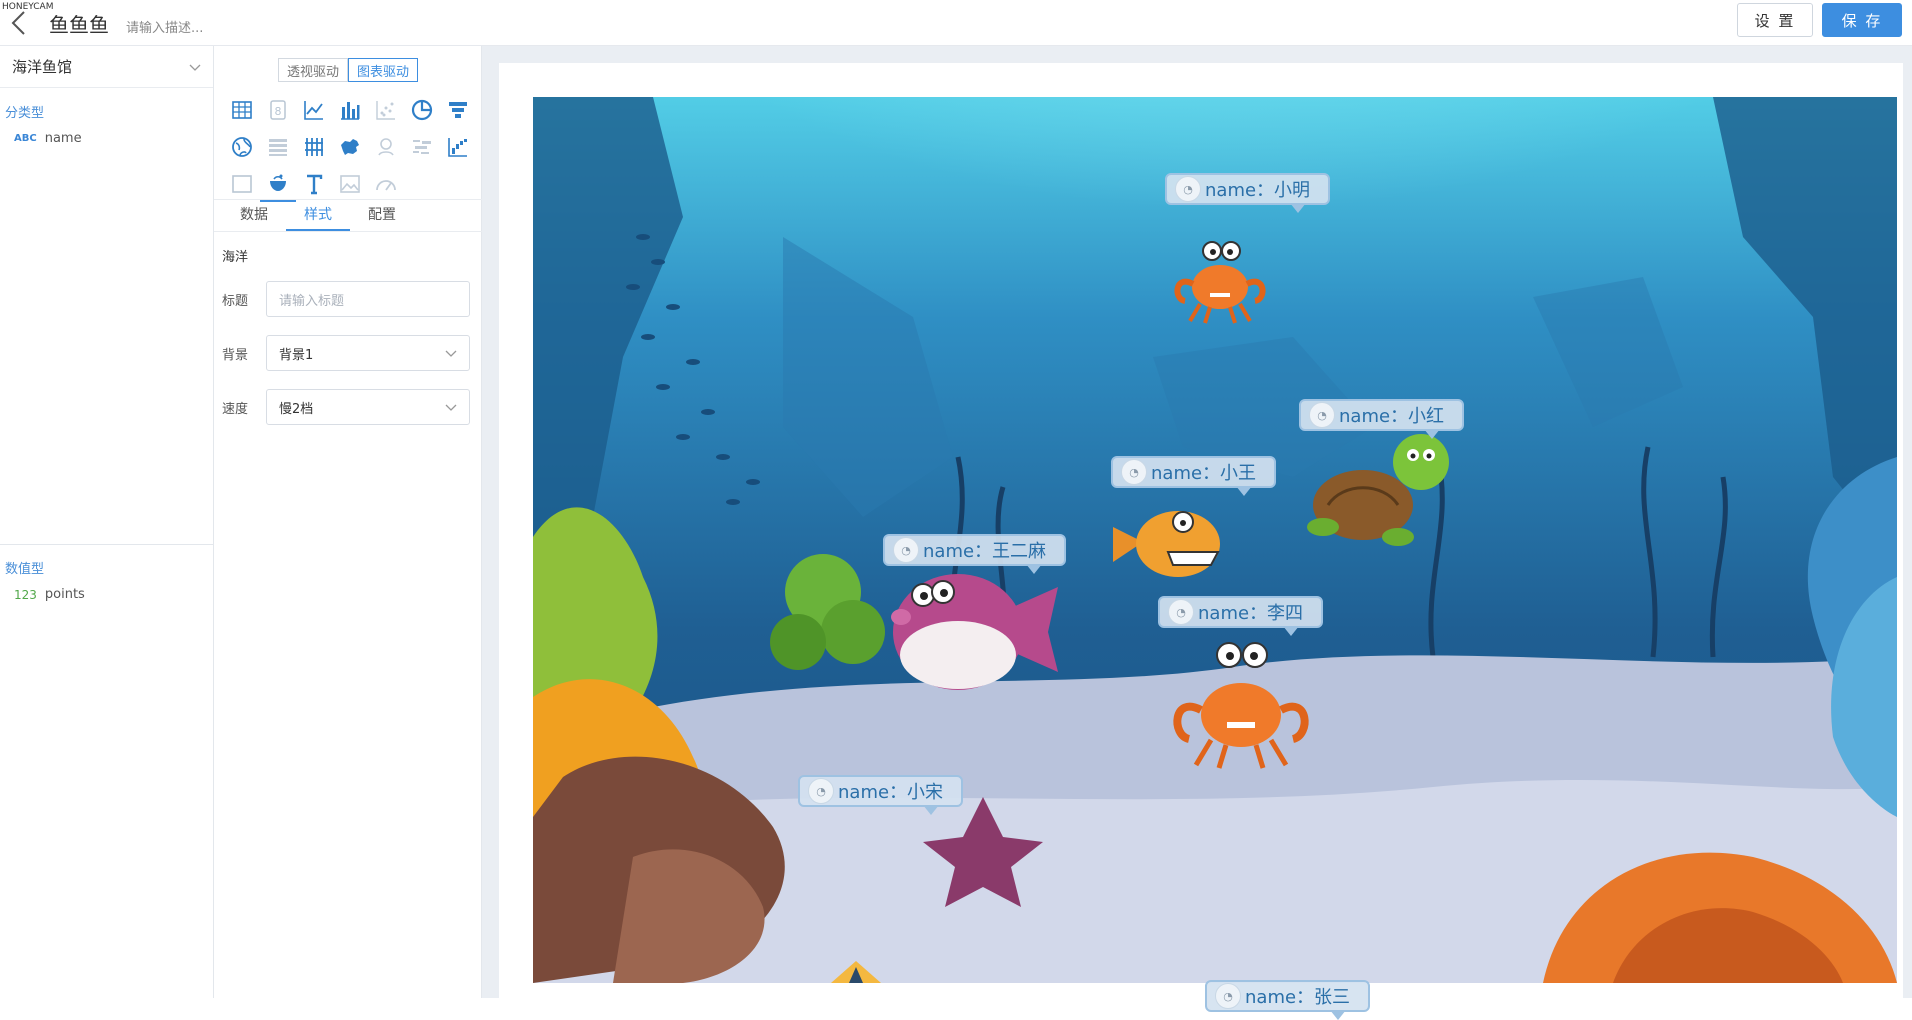 The height and width of the screenshot is (1020, 1912). I want to click on creature-label: ◔ name： 李四, so click(1241, 616).